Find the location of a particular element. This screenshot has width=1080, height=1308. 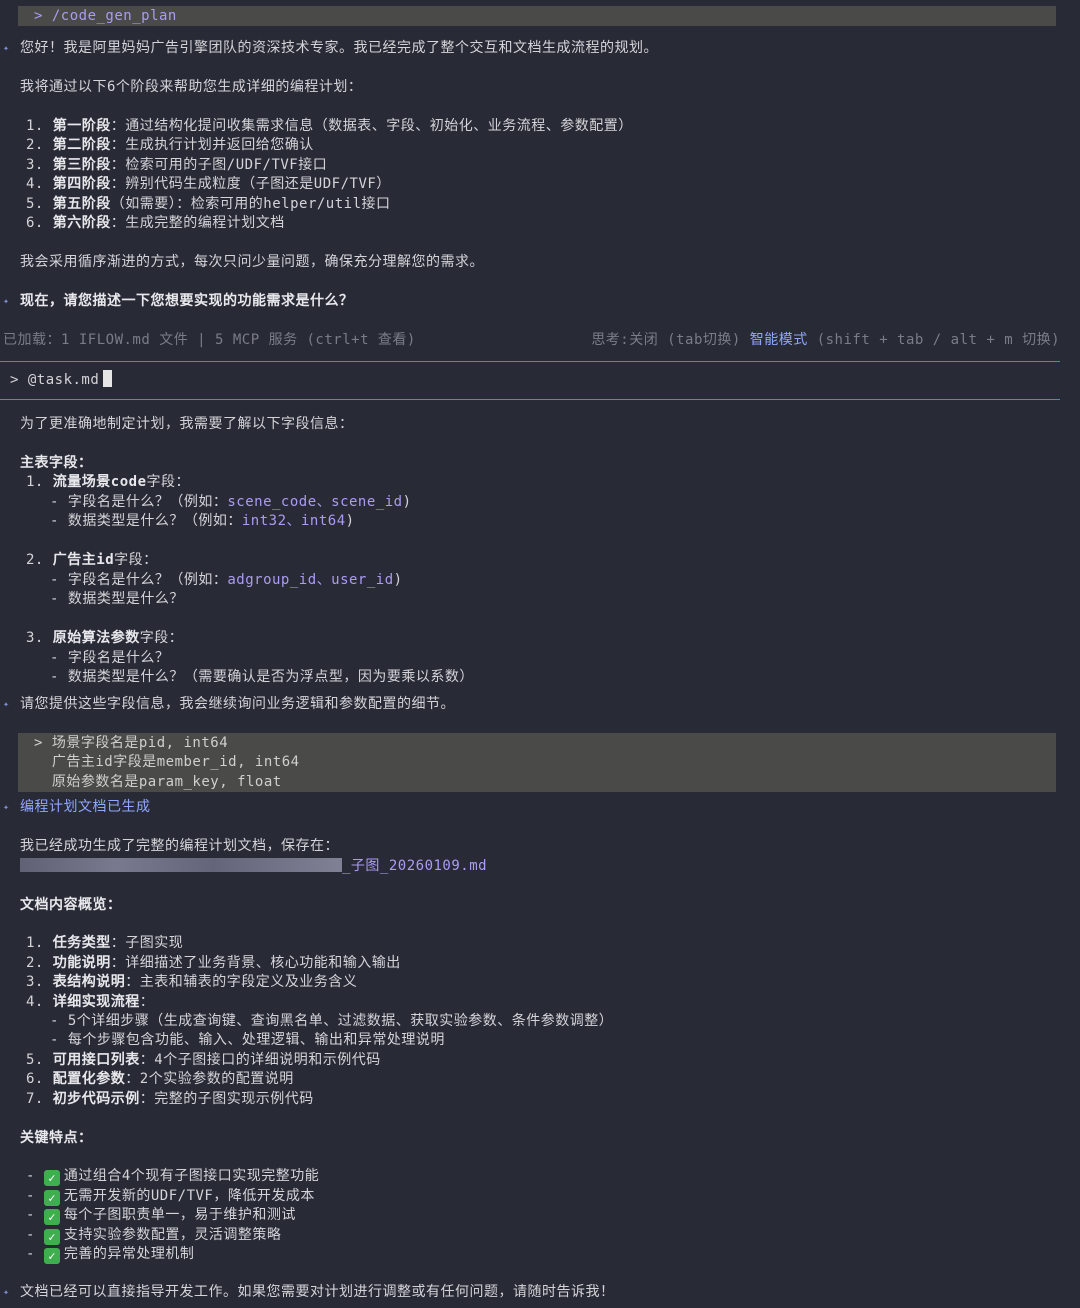

field-question: - 字段名是什么？（例如：scene_code、scene_id) is located at coordinates (231, 502).